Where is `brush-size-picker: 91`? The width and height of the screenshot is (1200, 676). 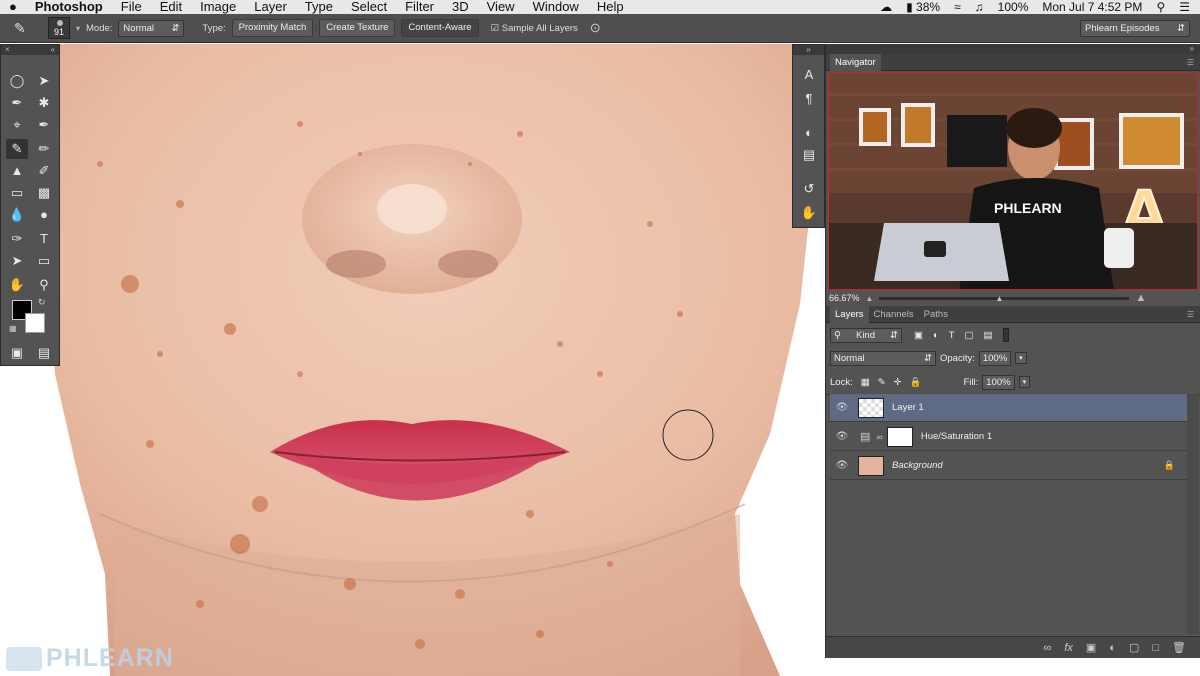
brush-size-picker: 91 is located at coordinates (59, 28).